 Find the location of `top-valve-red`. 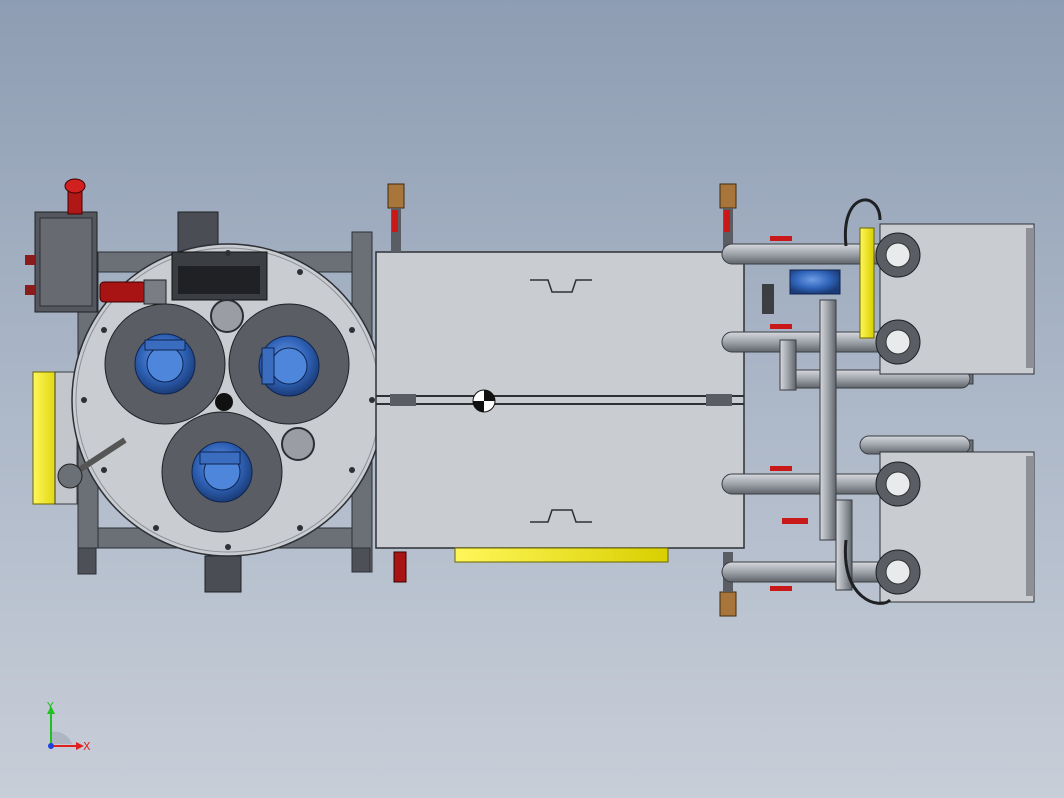

top-valve-red is located at coordinates (75, 196).